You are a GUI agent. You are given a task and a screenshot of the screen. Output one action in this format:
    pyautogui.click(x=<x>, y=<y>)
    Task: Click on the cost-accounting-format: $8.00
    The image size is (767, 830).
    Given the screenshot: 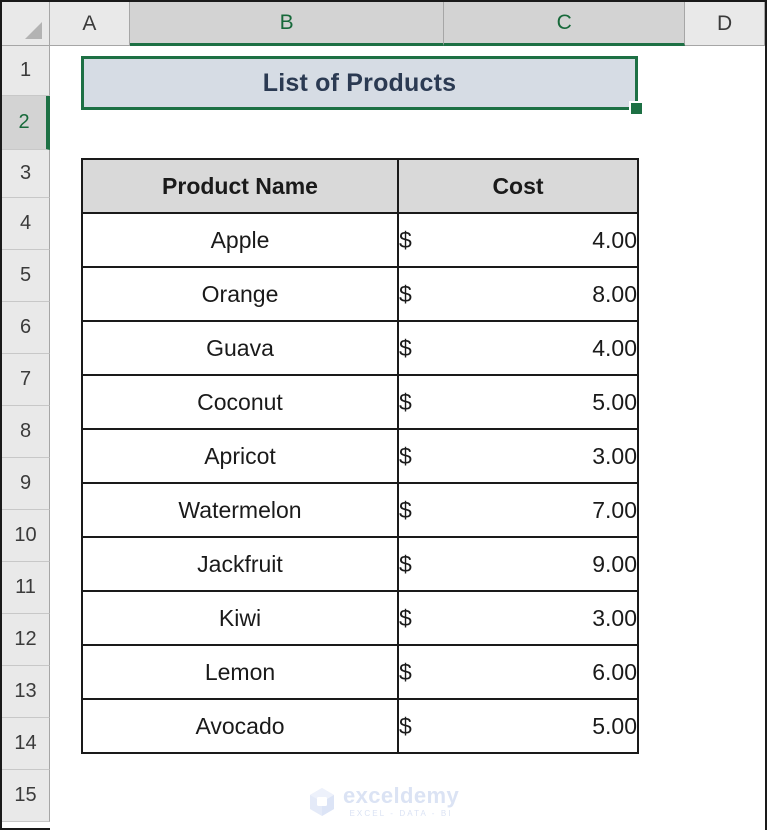 What is the action you would take?
    pyautogui.click(x=518, y=294)
    